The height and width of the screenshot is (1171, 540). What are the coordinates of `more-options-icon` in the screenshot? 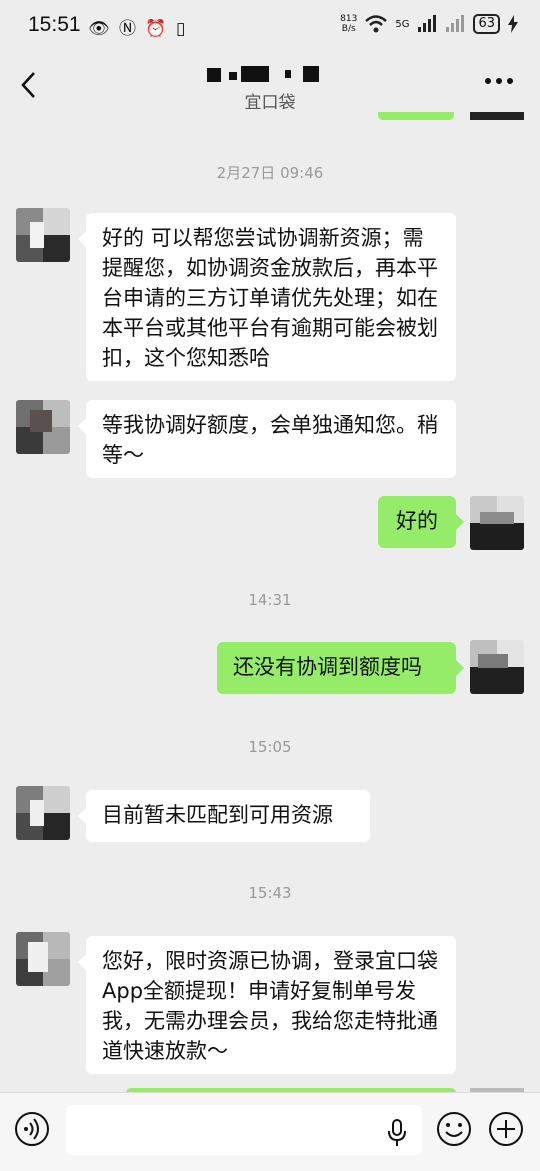 It's located at (499, 81).